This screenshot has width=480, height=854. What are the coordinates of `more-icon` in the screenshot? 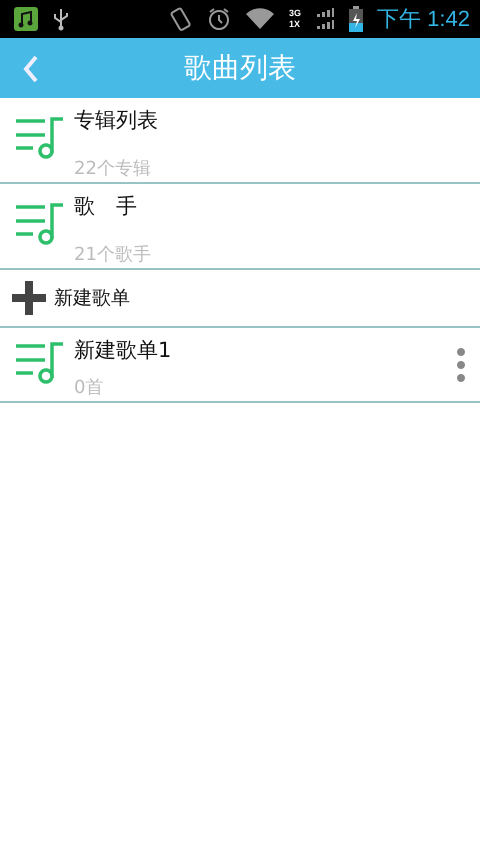 It's located at (461, 365).